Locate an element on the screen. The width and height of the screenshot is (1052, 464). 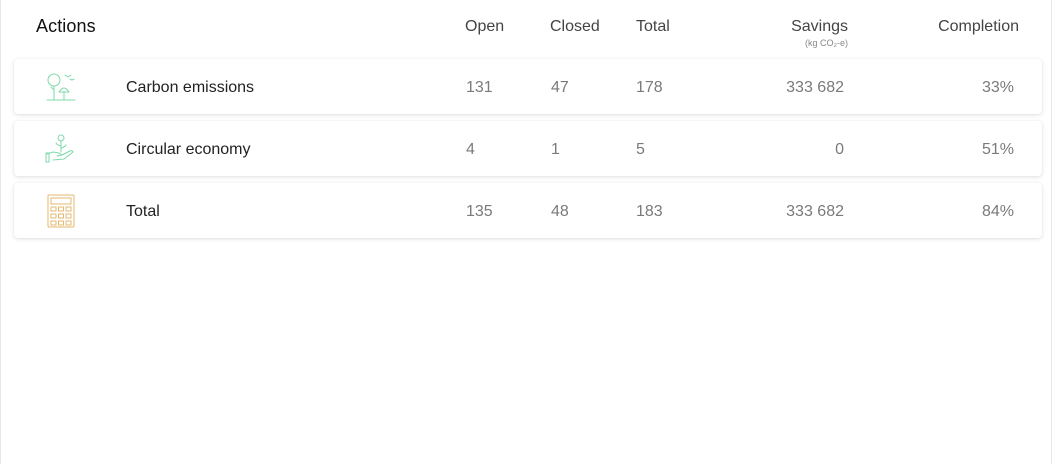
savings-value: 0 is located at coordinates (839, 149).